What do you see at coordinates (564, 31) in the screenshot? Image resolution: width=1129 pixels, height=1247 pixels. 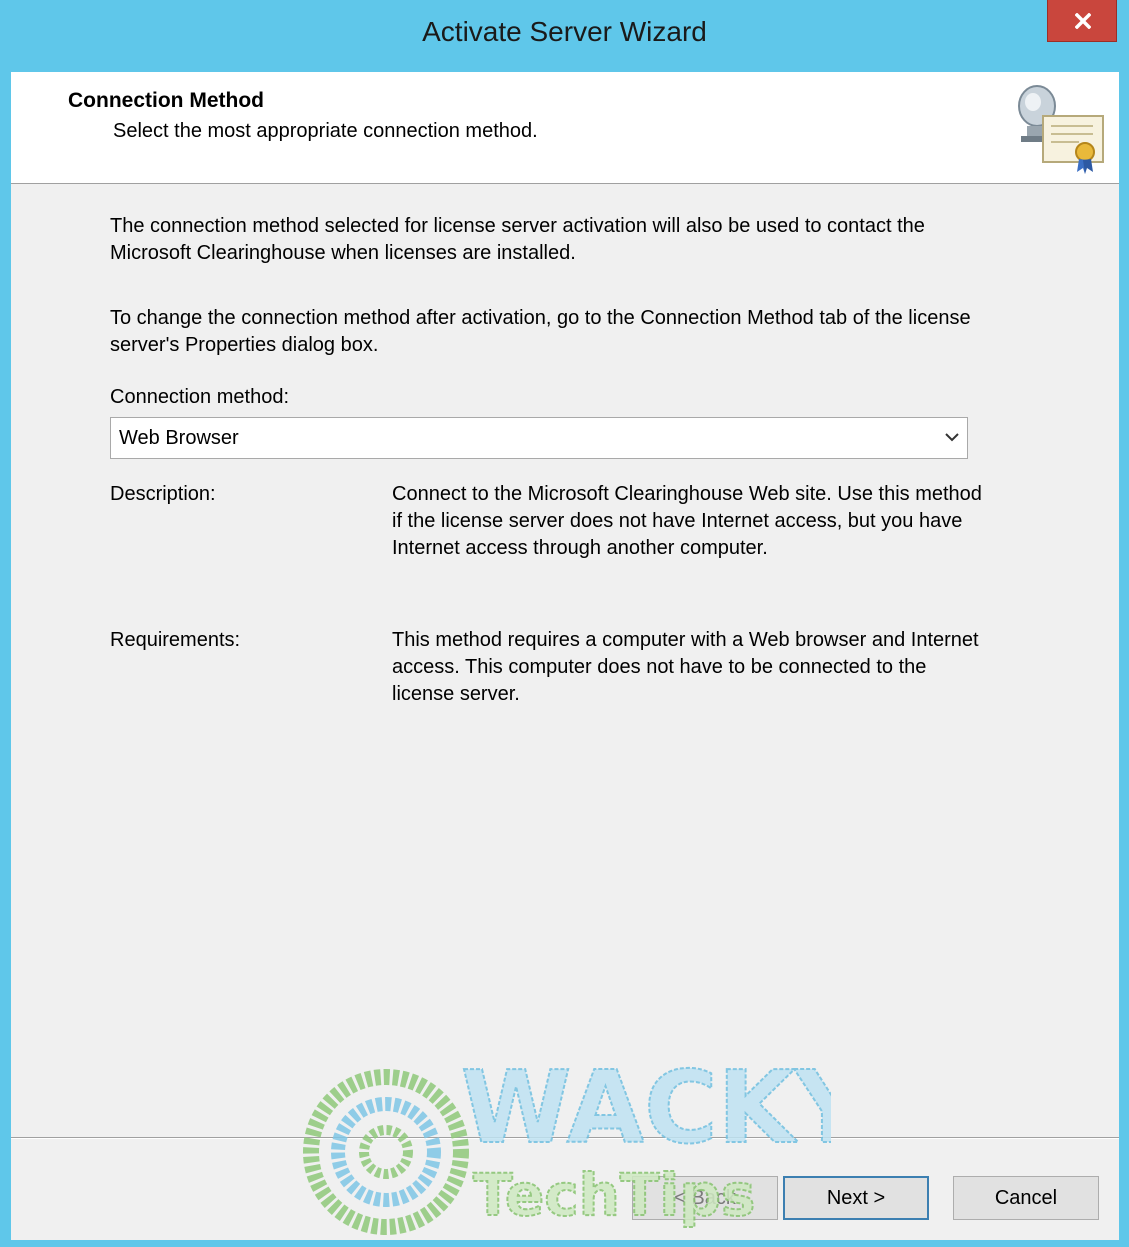 I see `window-title: Activate Server Wizard` at bounding box center [564, 31].